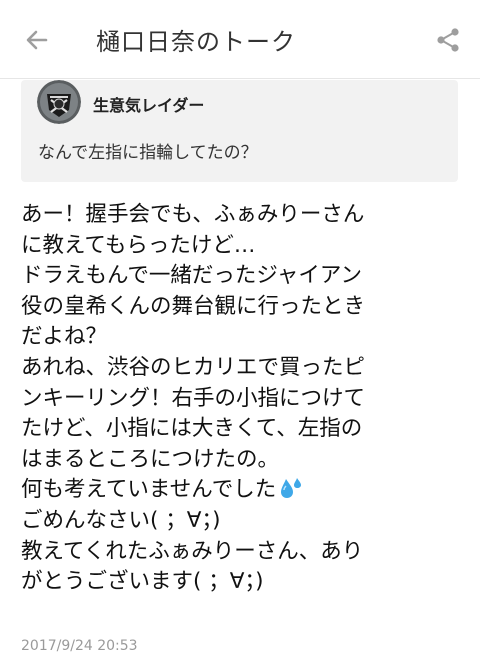 This screenshot has width=480, height=665. Describe the element at coordinates (291, 488) in the screenshot. I see `sweat-drops-icon` at that location.